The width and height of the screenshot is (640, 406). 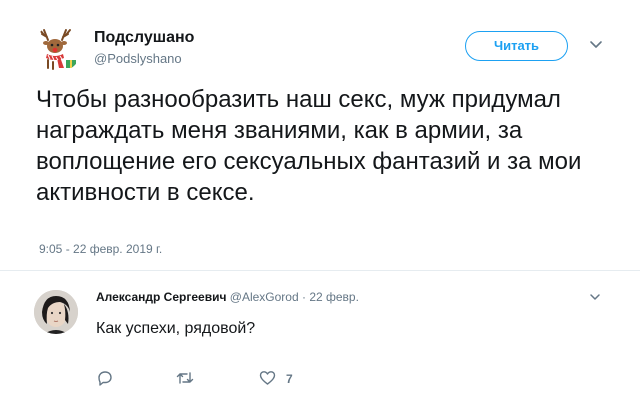 I want to click on reply-avatar, so click(x=56, y=312).